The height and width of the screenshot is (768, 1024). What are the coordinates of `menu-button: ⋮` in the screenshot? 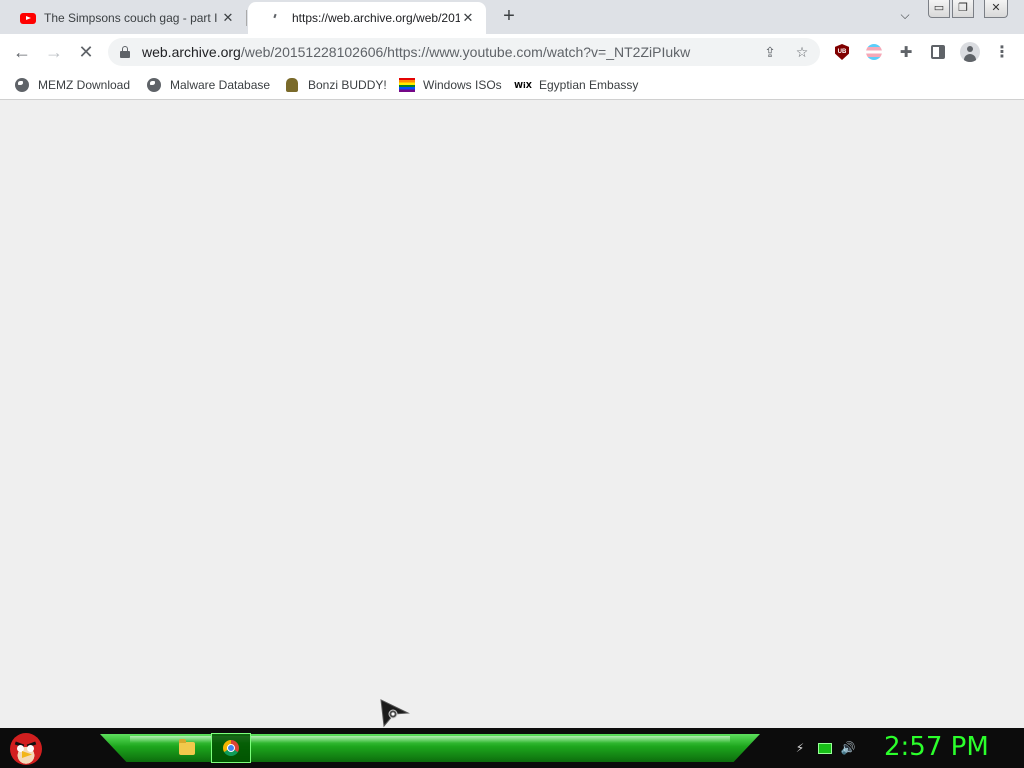 It's located at (1002, 52).